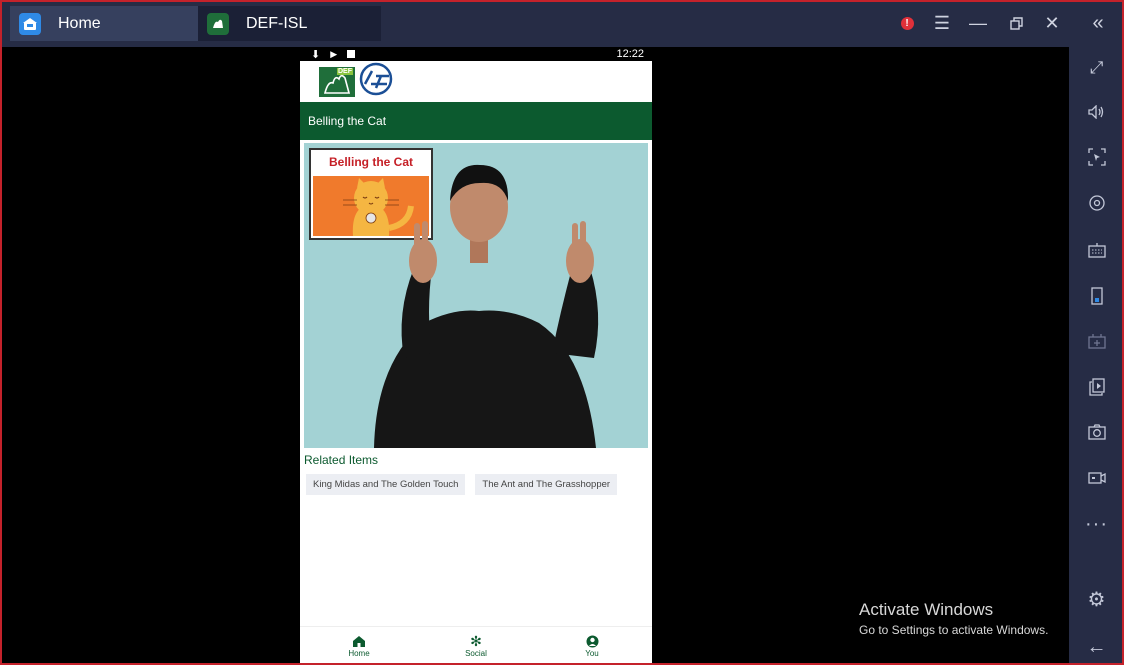 The image size is (1124, 665). I want to click on back-arrow-icon: ←, so click(1096, 647).